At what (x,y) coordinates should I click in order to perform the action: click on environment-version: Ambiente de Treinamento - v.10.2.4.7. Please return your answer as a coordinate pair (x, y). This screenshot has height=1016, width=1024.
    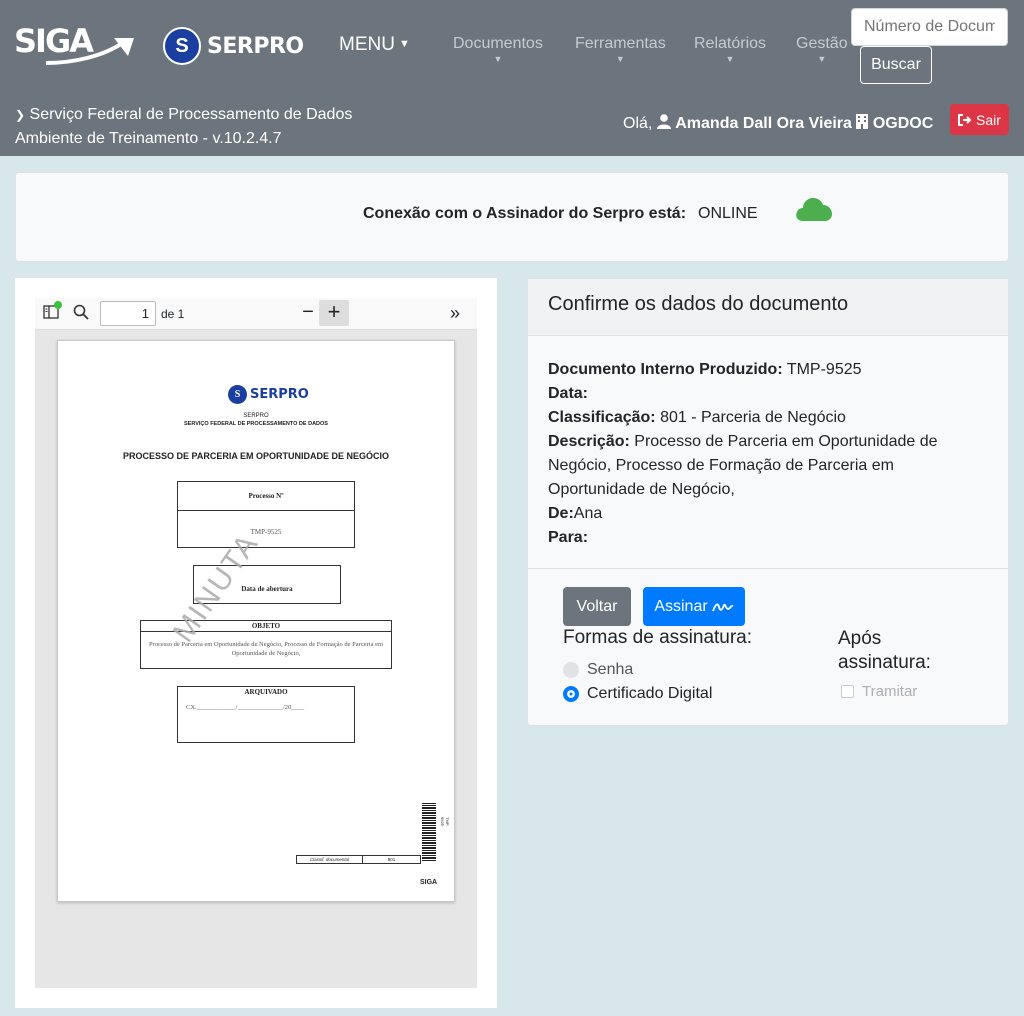
    Looking at the image, I should click on (148, 138).